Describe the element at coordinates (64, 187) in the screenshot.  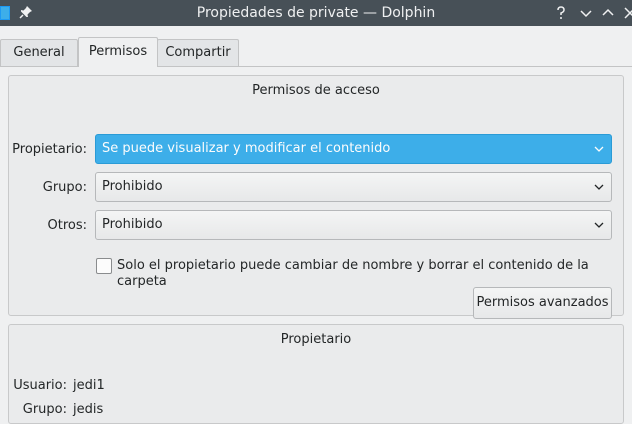
I see `group-label: Grupo:` at that location.